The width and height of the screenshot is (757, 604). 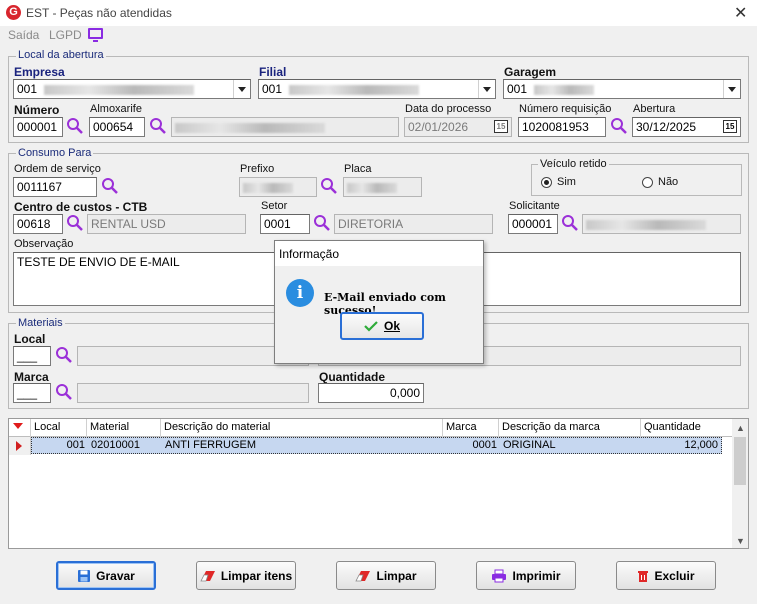 I want to click on setor-label: Setor, so click(x=274, y=206).